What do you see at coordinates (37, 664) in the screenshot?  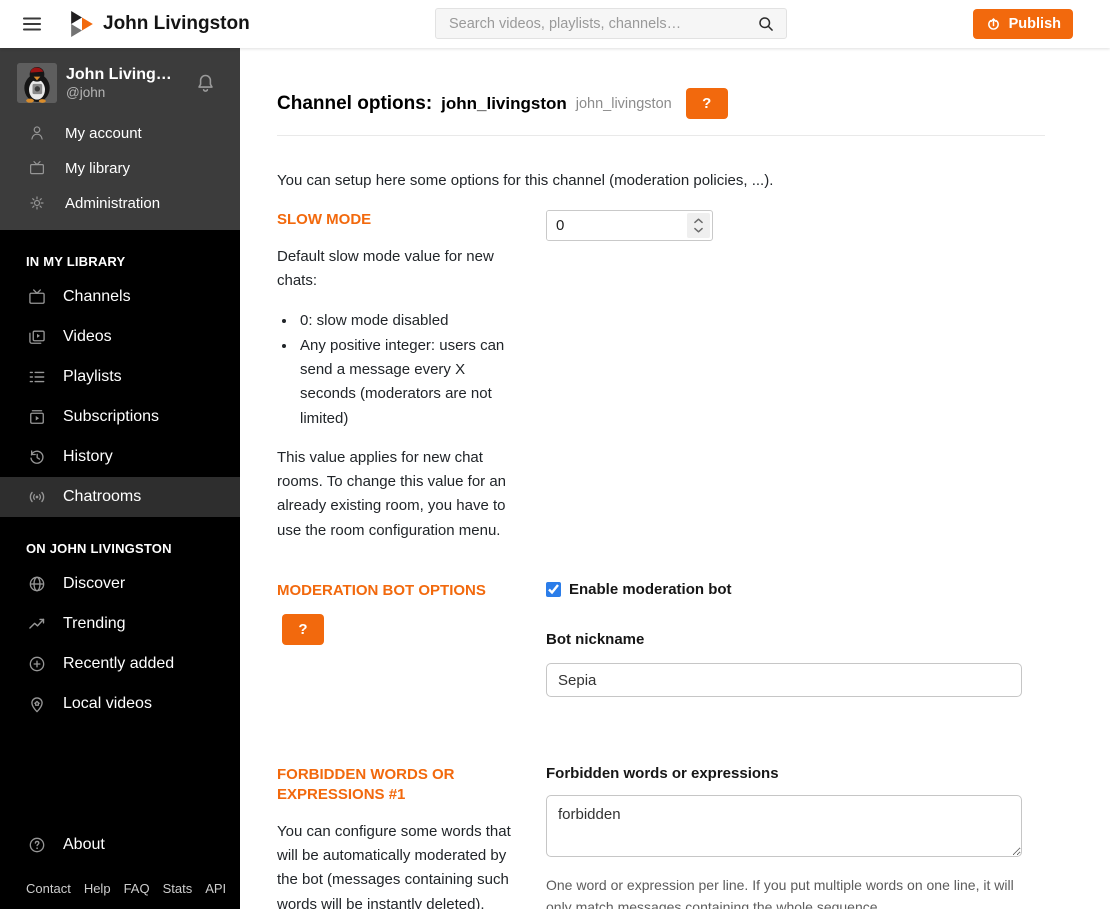 I see `plus-circle-icon` at bounding box center [37, 664].